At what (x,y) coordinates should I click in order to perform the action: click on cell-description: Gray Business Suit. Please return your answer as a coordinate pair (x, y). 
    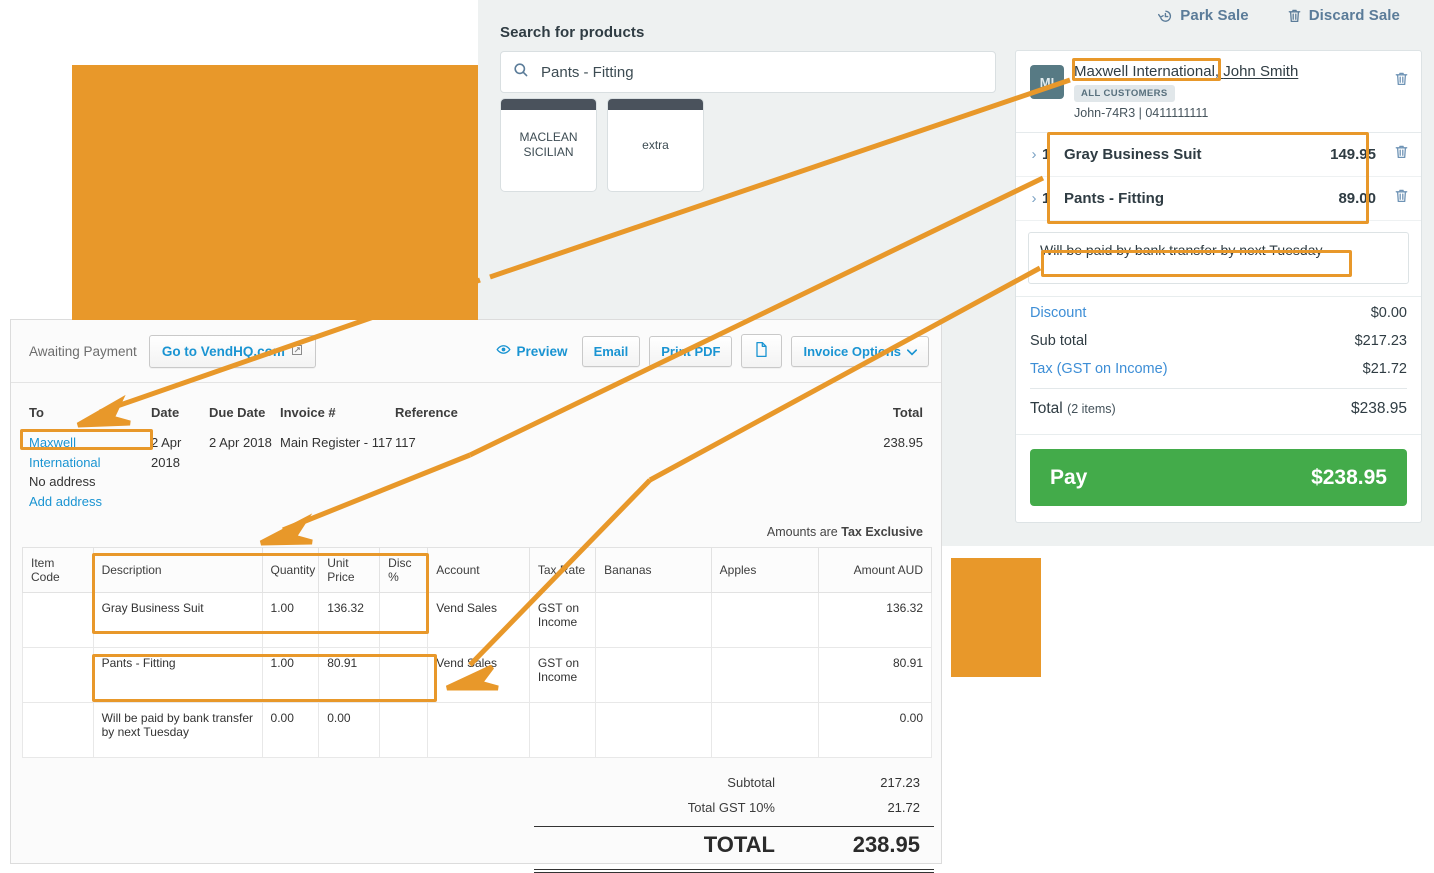
    Looking at the image, I should click on (177, 620).